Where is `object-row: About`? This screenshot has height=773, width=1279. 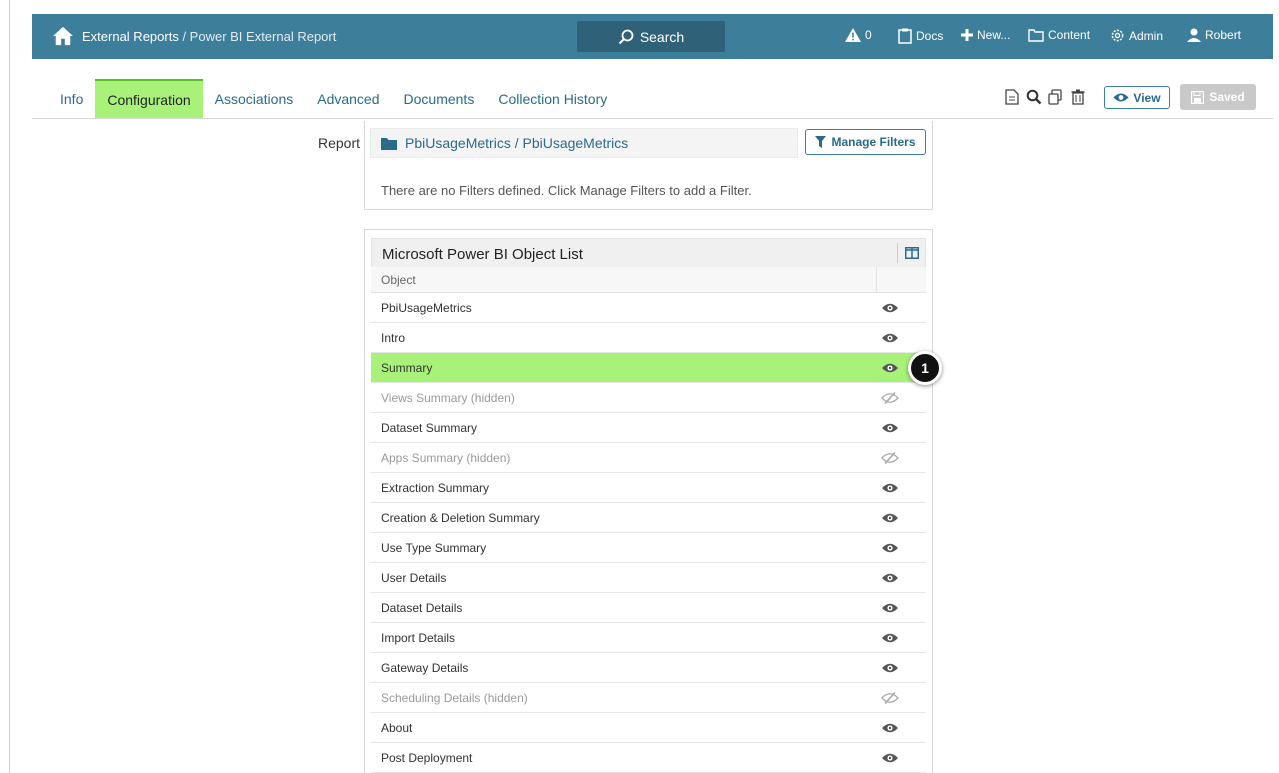 object-row: About is located at coordinates (648, 728).